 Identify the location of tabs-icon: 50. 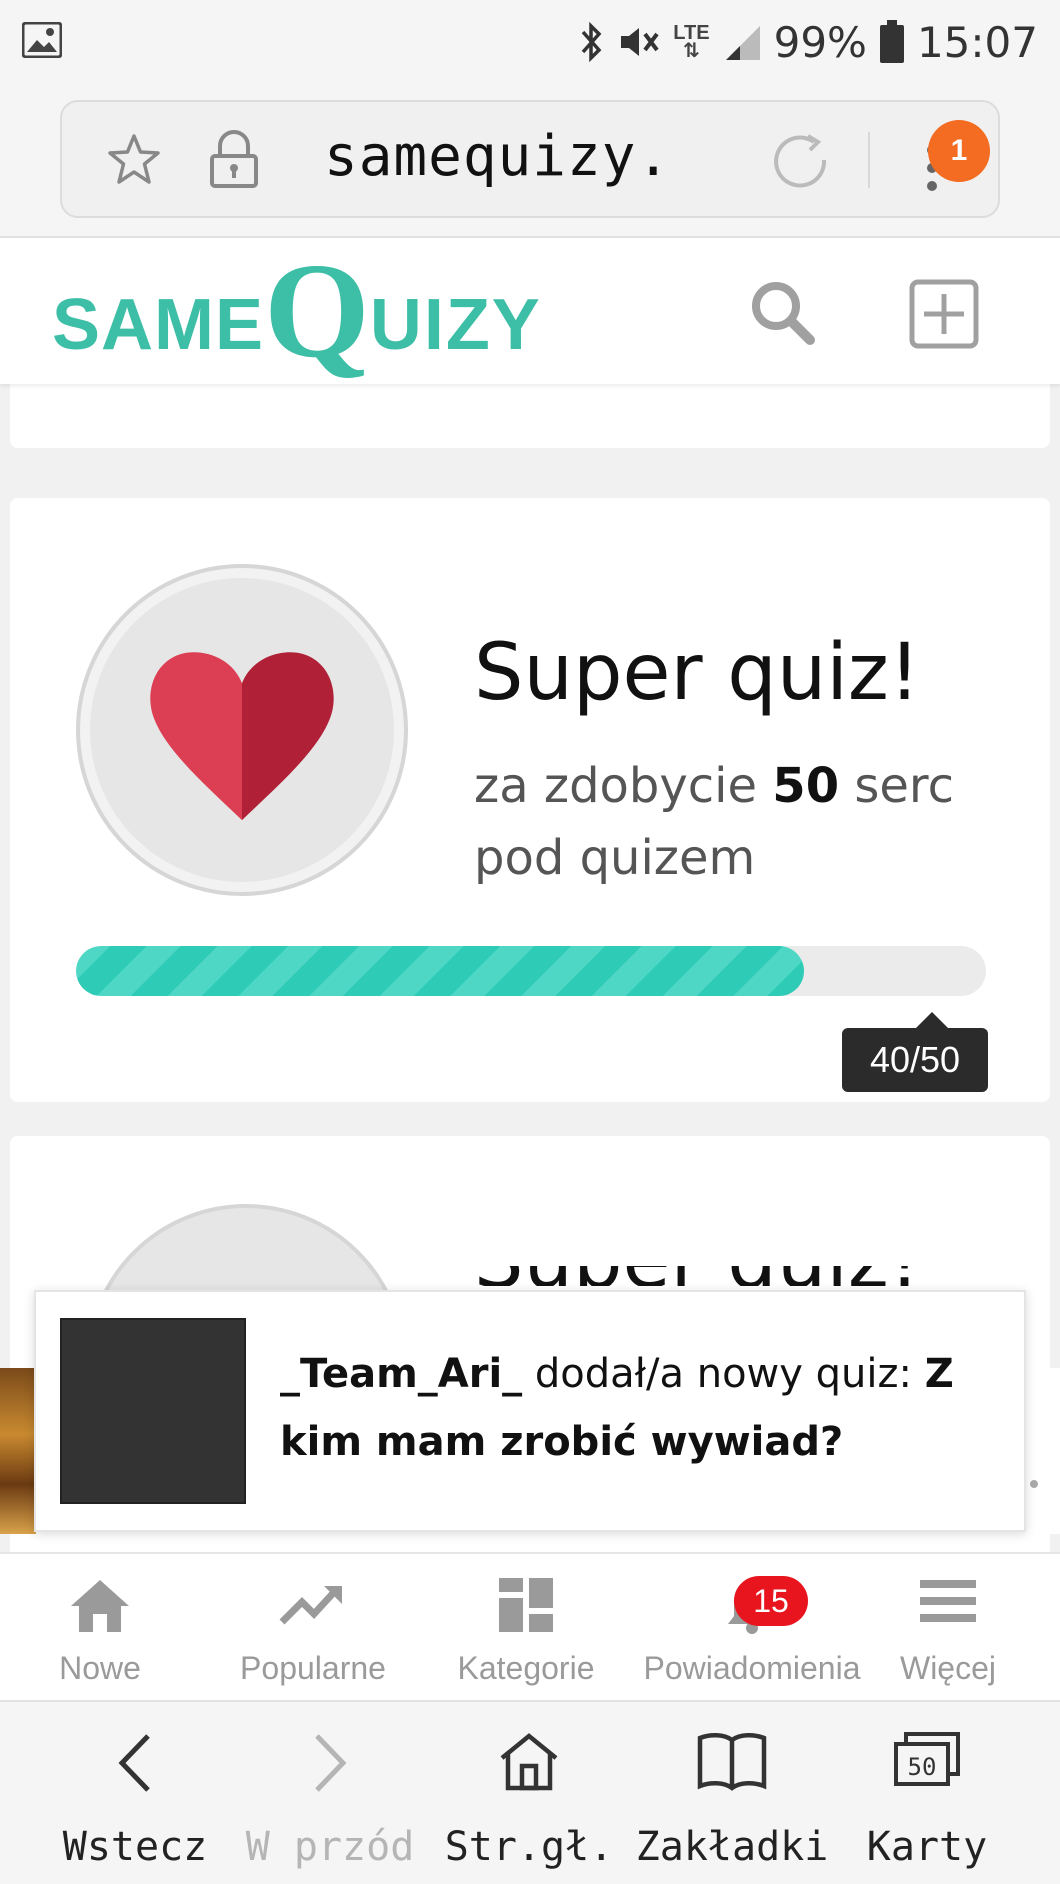
(927, 1759).